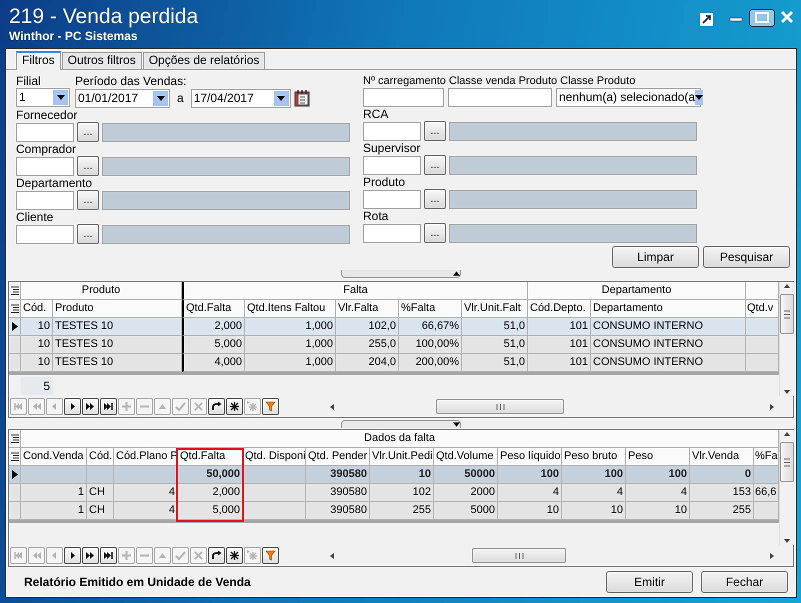  I want to click on date-field: 01/01/2017, so click(122, 98).